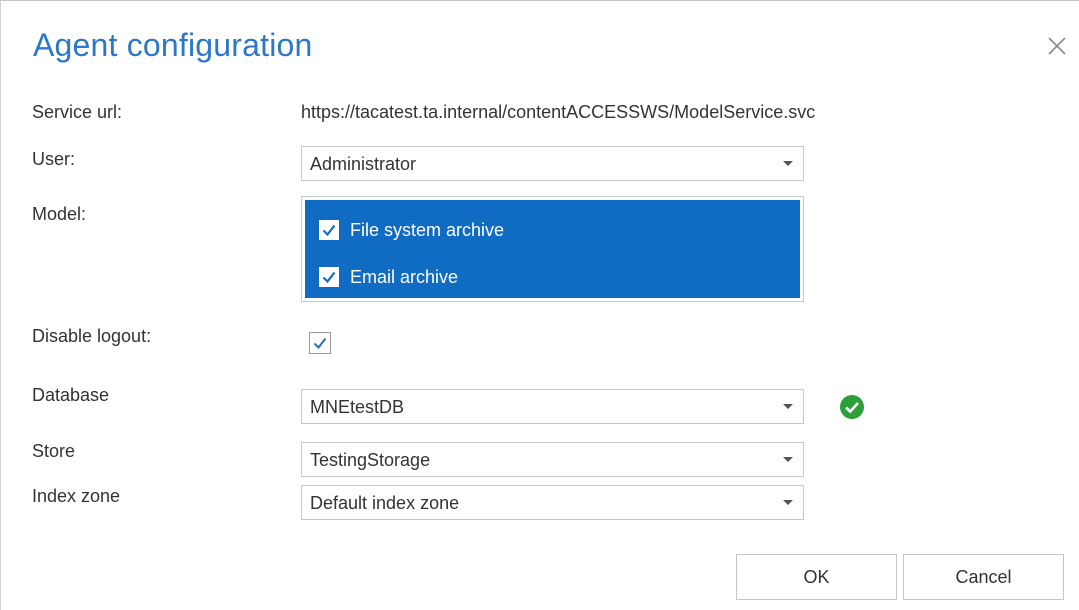 Image resolution: width=1079 pixels, height=610 pixels. Describe the element at coordinates (76, 496) in the screenshot. I see `index-zone-label: Index zone` at that location.